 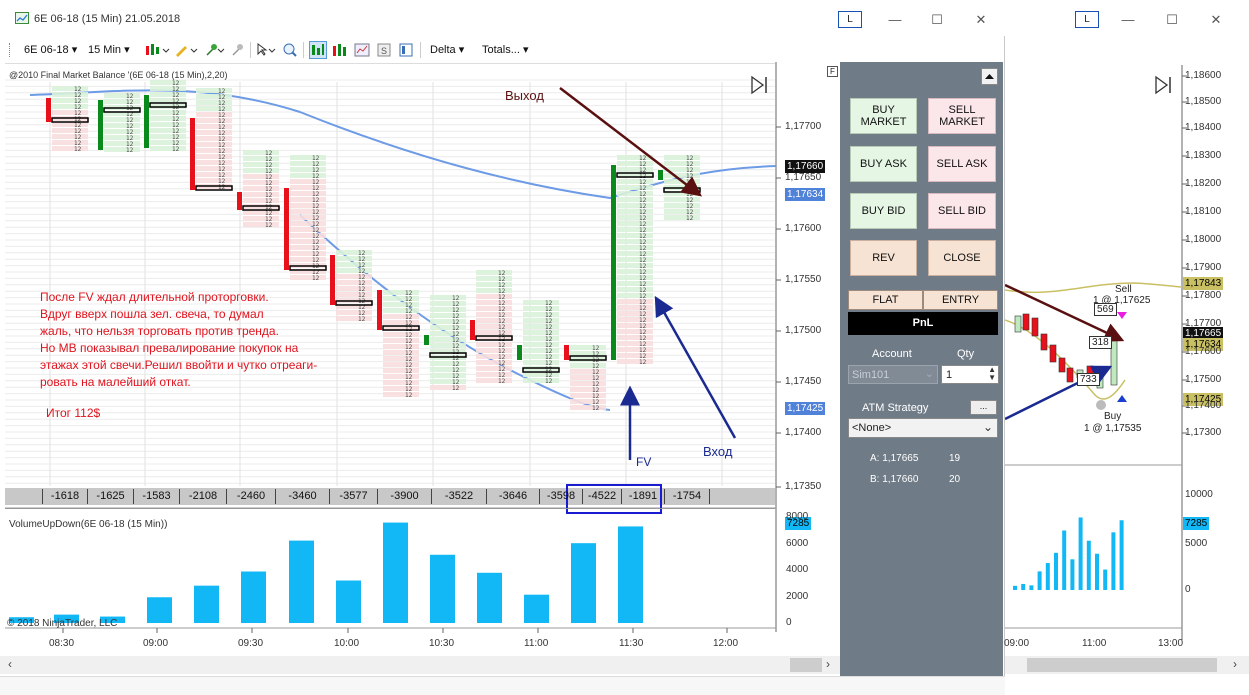 I want to click on right-chart-svg, so click(x=1096, y=352).